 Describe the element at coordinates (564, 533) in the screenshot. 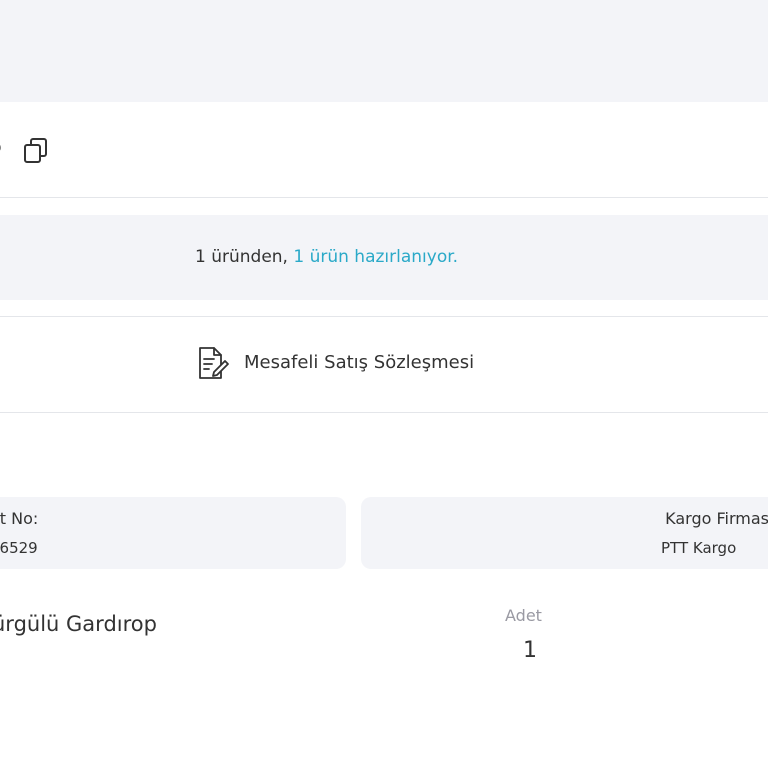

I see `cargo-company-card: Kargo Firmas PTT Kargo` at that location.